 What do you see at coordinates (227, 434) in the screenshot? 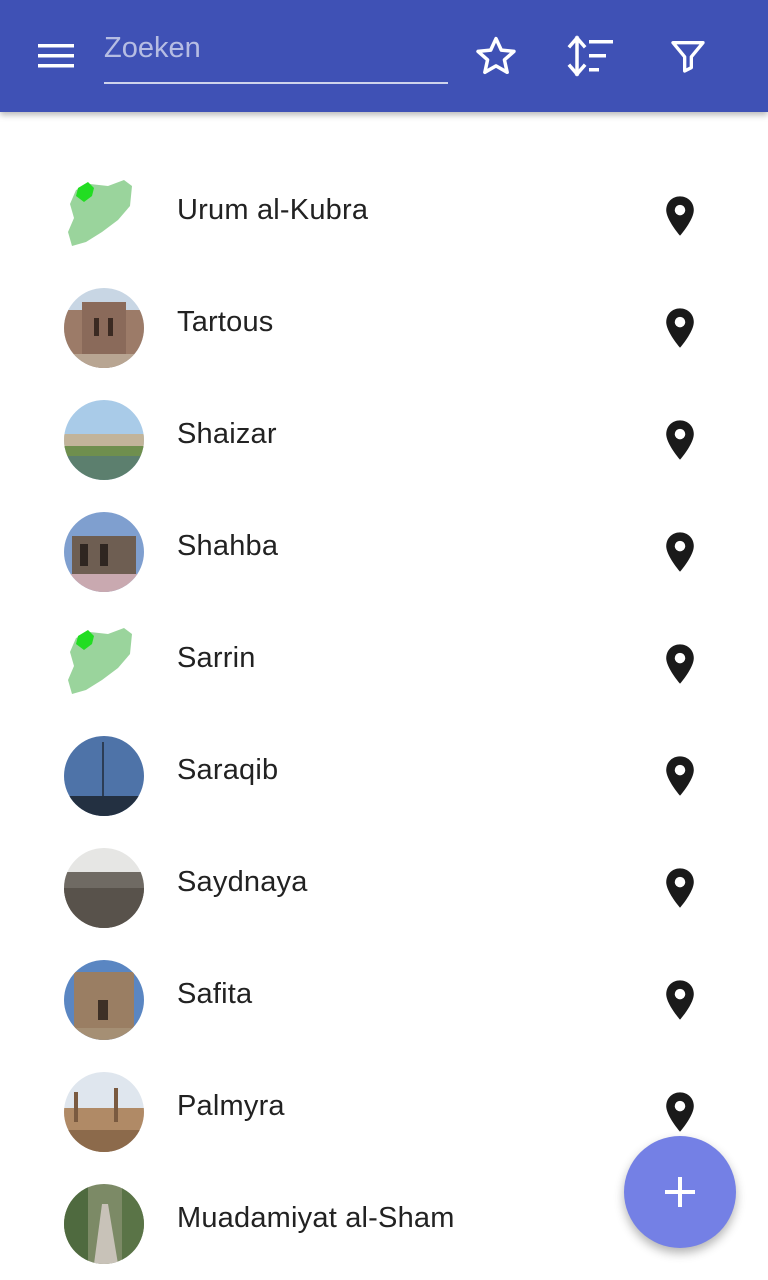
I see `place-name: Shaizar` at bounding box center [227, 434].